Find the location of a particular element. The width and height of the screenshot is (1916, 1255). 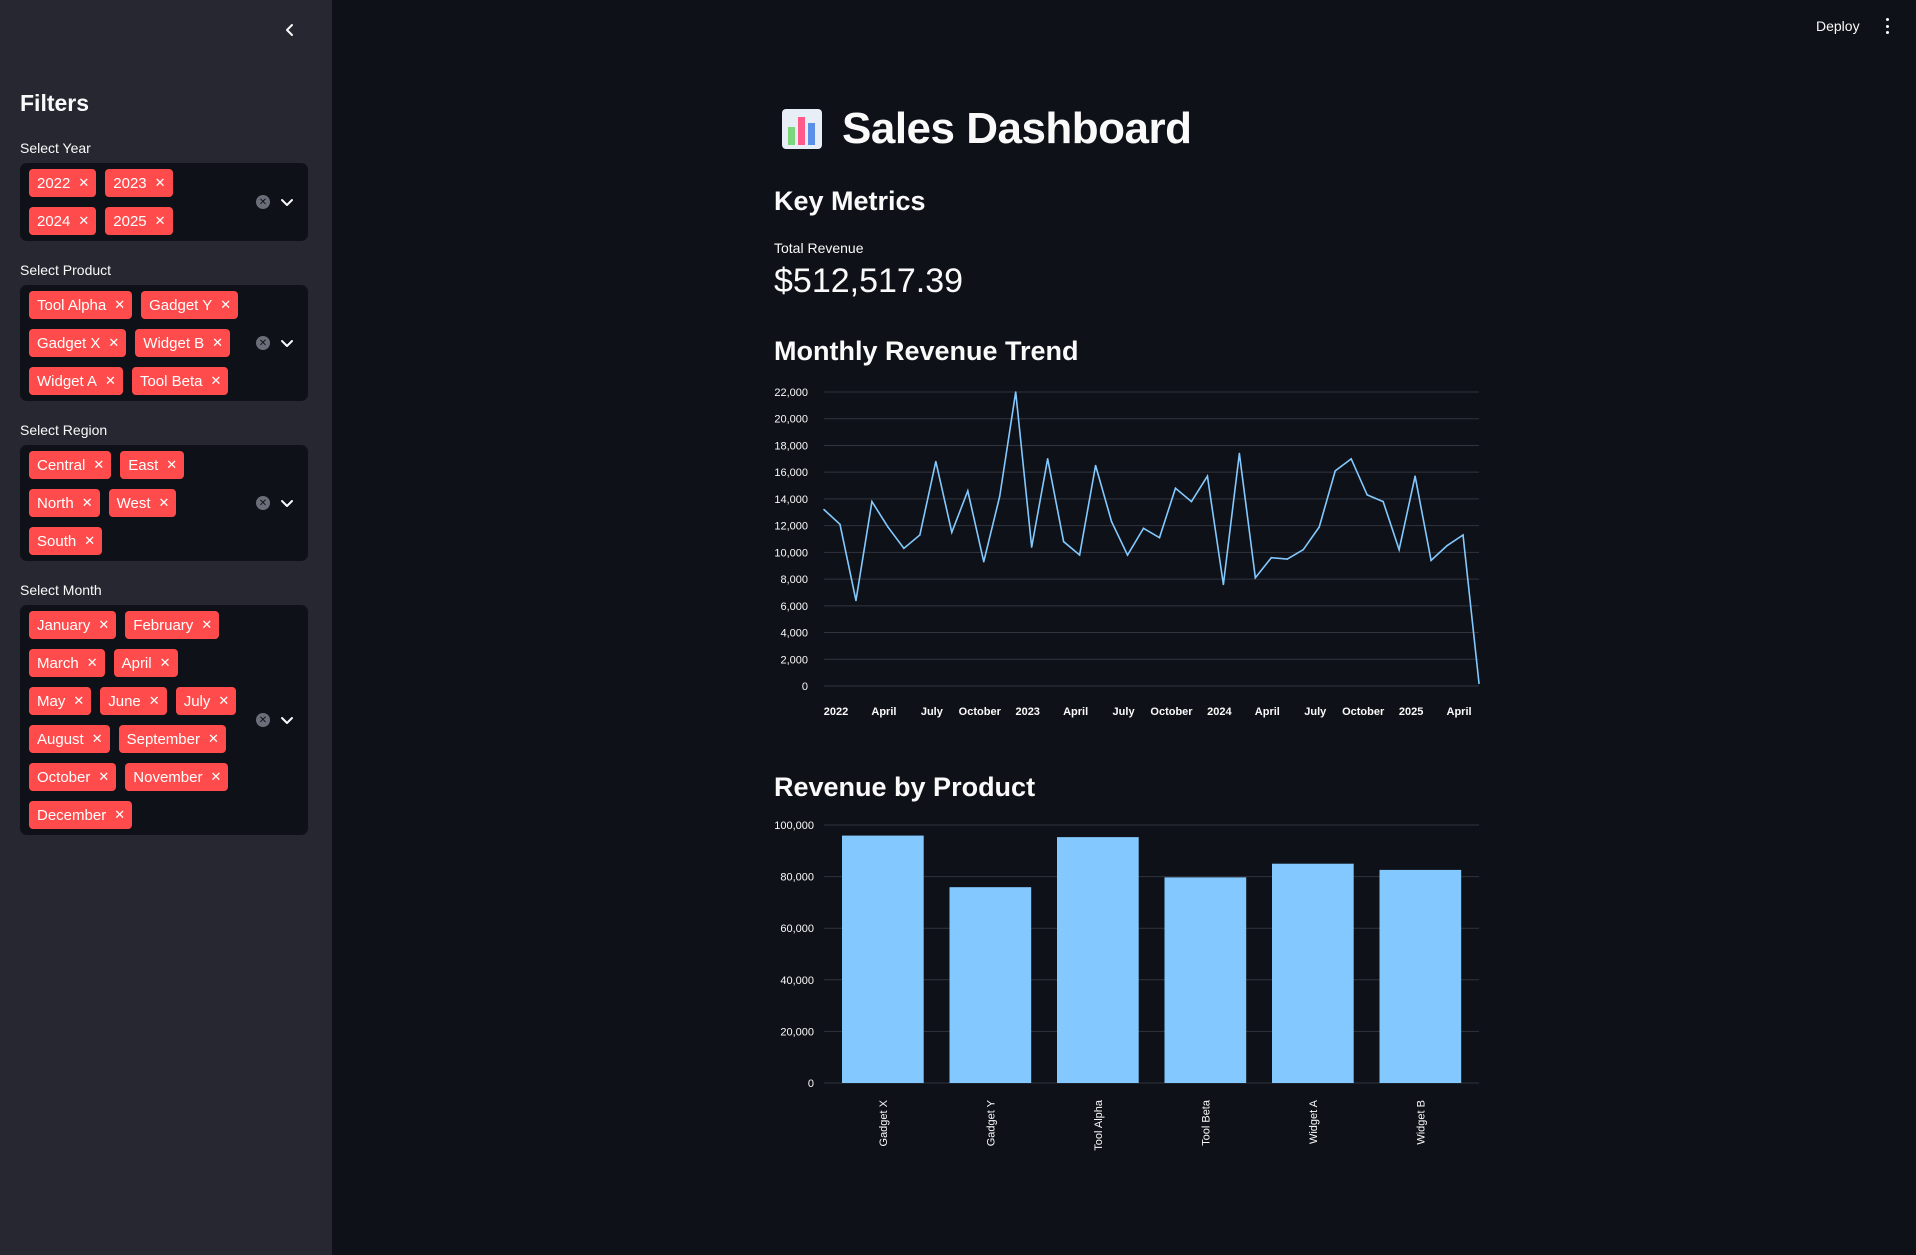

chevron-left-icon is located at coordinates (289, 30).